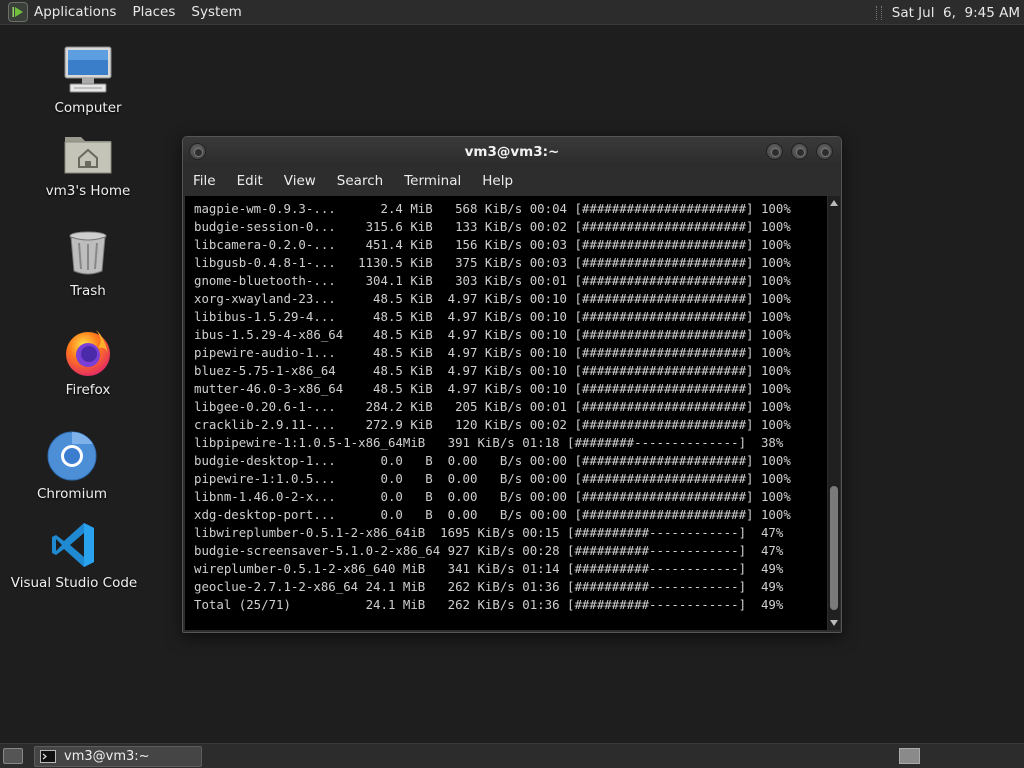 The width and height of the screenshot is (1024, 768). I want to click on home-folder-icon, so click(88, 153).